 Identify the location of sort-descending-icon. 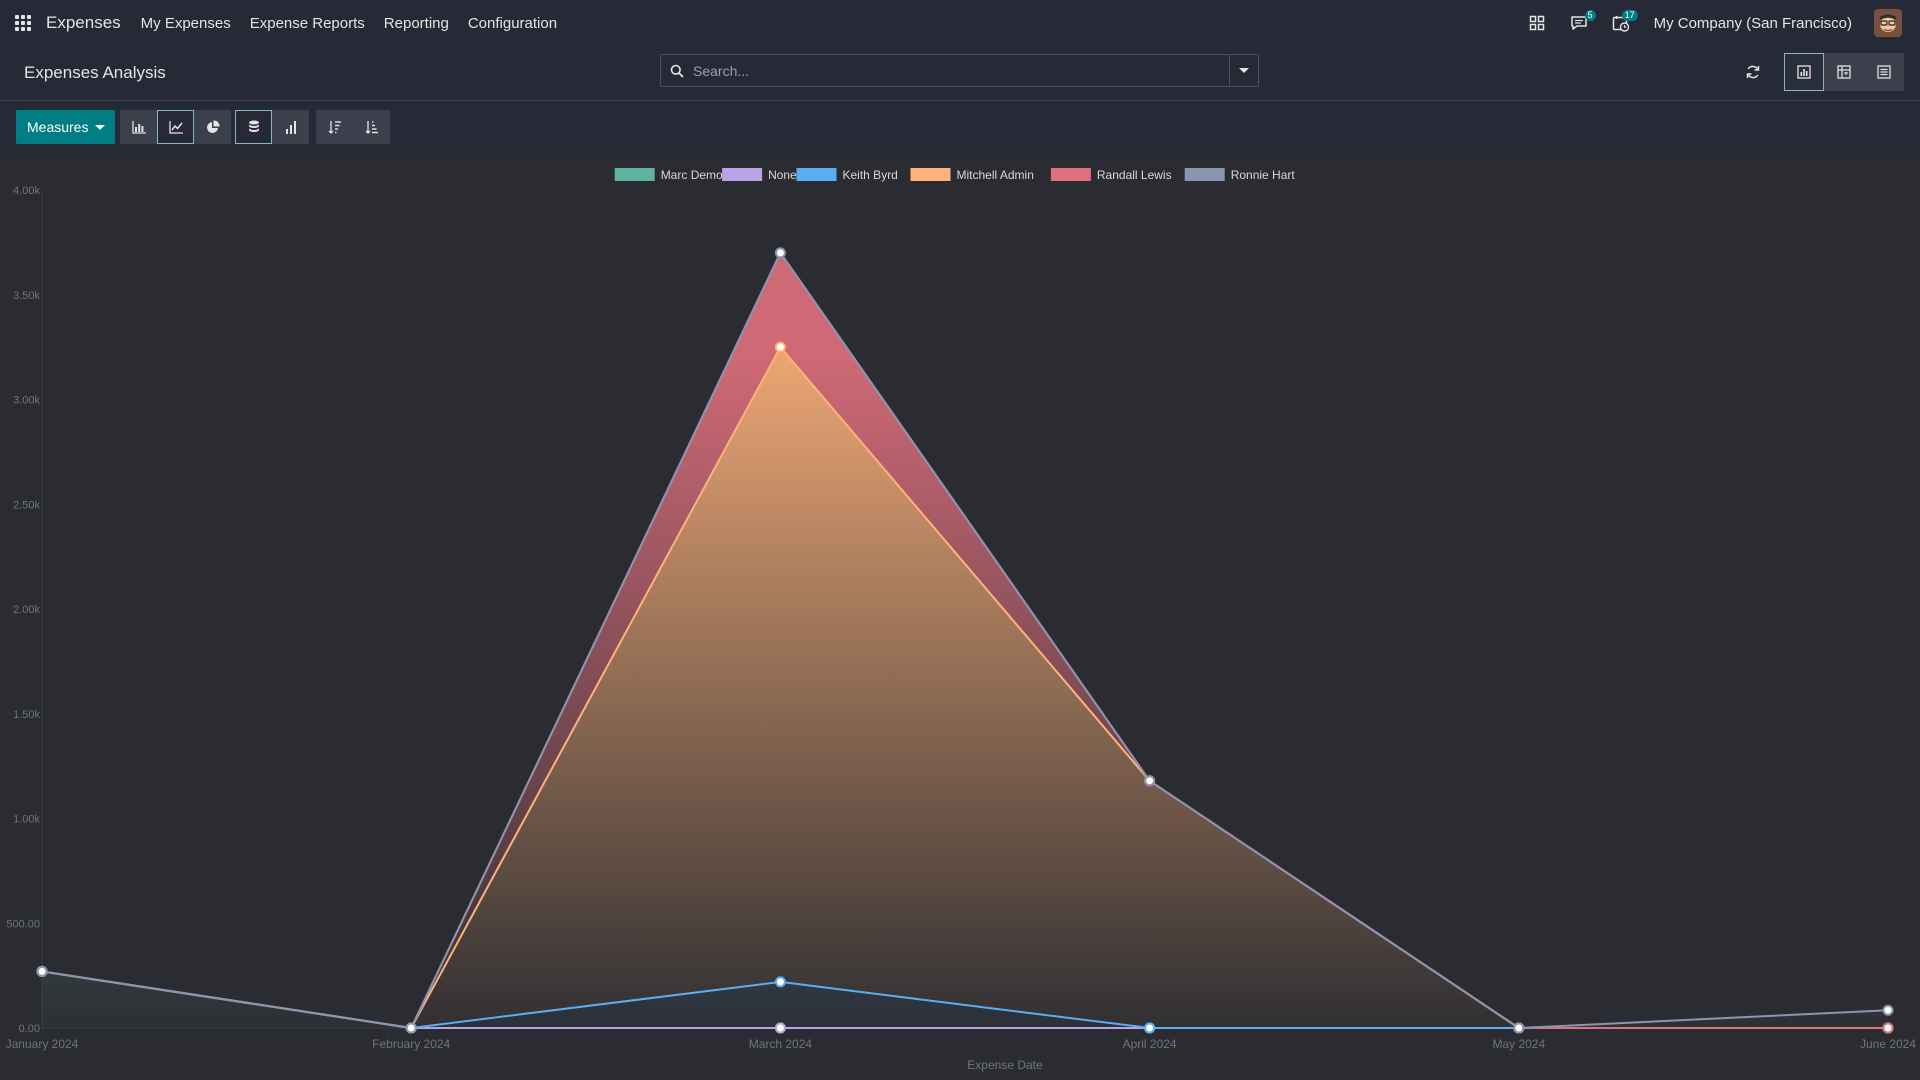
(334, 127).